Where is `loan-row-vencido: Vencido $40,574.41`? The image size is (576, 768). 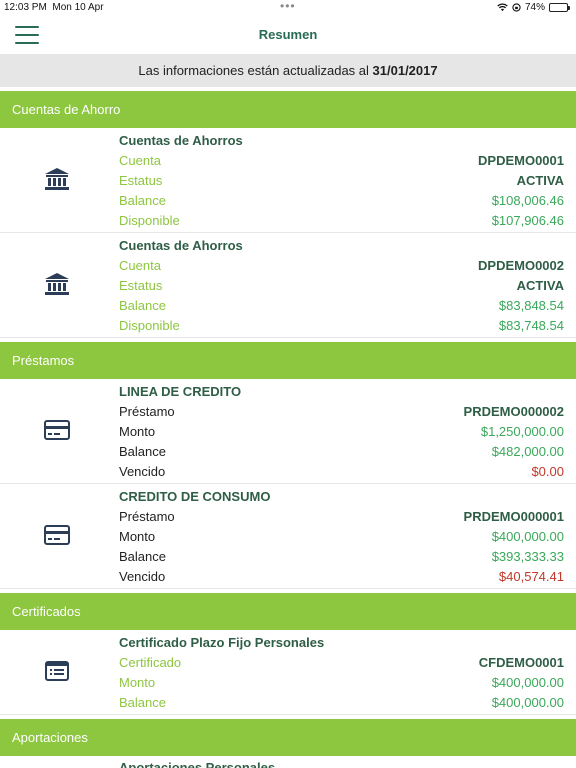 loan-row-vencido: Vencido $40,574.41 is located at coordinates (341, 576).